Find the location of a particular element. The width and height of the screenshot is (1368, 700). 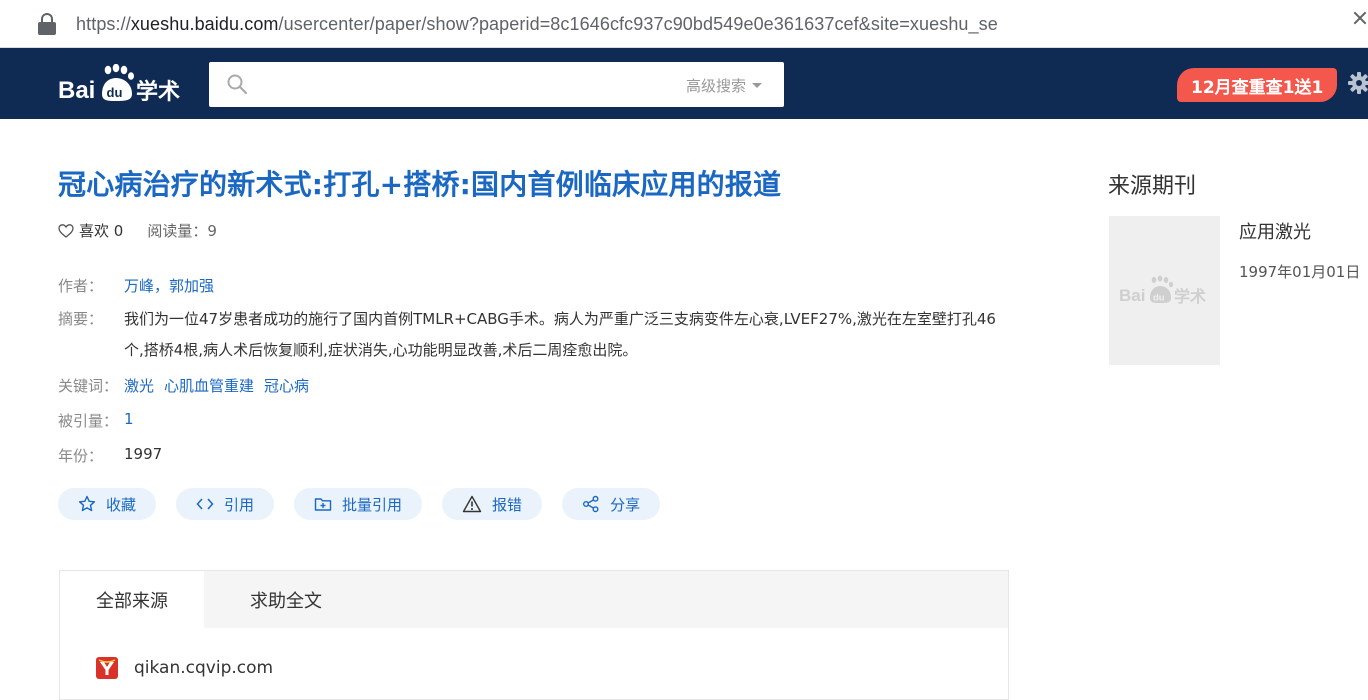

lock-icon is located at coordinates (47, 24).